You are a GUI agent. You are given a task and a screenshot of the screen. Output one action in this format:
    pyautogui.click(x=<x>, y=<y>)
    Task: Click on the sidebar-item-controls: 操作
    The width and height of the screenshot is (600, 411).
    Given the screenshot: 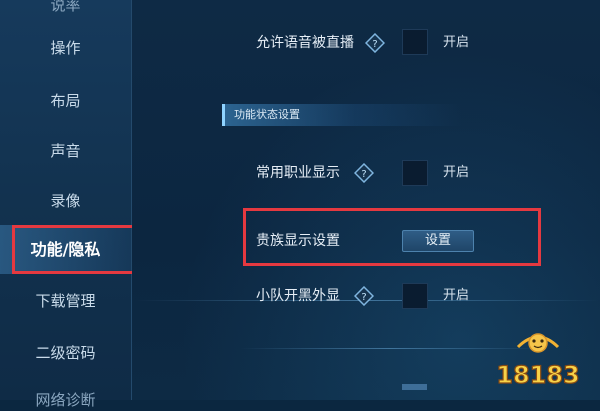 What is the action you would take?
    pyautogui.click(x=65, y=48)
    